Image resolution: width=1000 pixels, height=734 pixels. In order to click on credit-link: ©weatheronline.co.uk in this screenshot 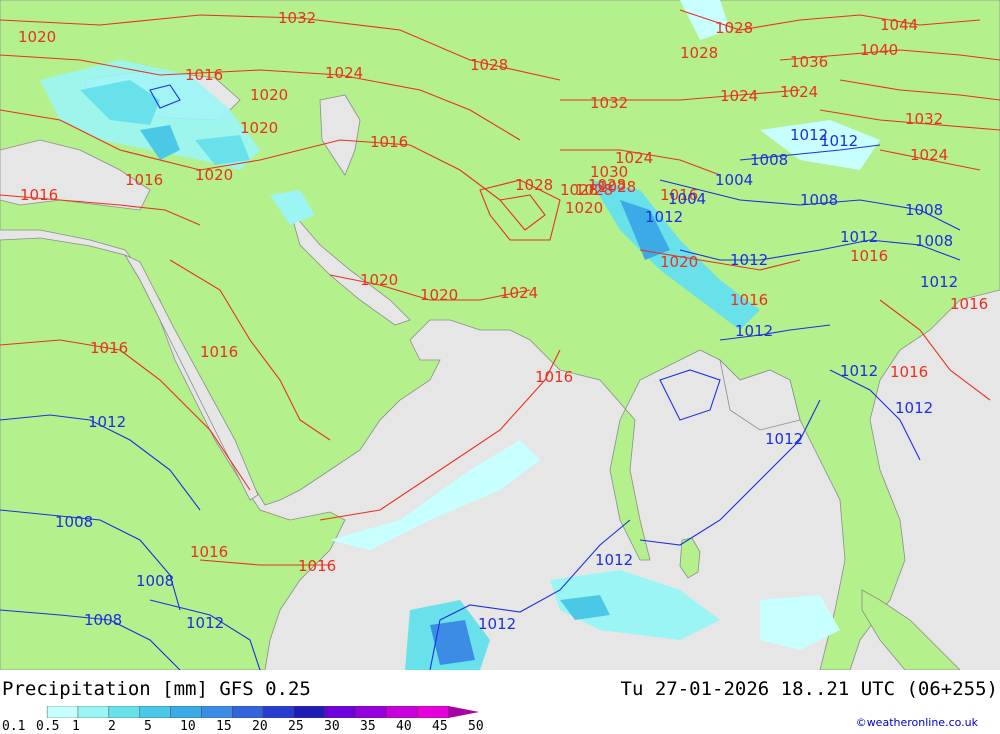, I will do `click(917, 722)`.